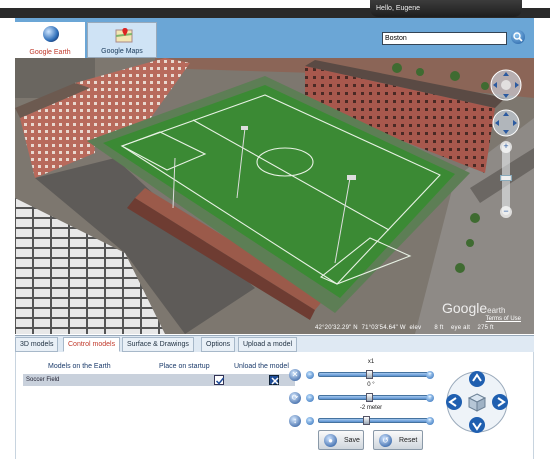  I want to click on rotation-value: 0 °, so click(371, 385).